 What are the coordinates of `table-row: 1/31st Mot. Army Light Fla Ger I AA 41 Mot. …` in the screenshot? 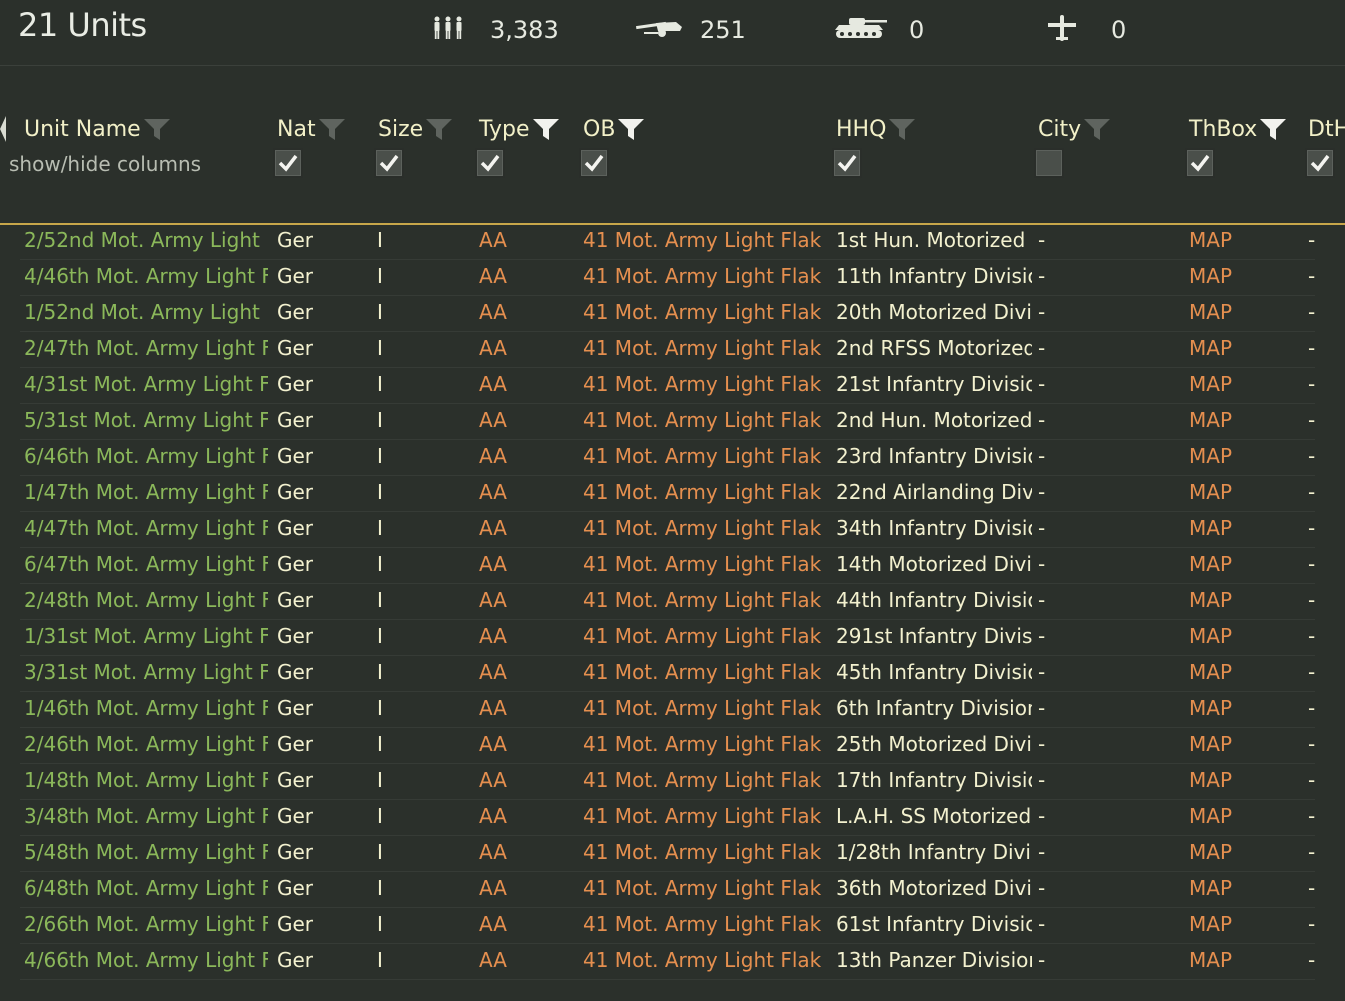 It's located at (672, 638).